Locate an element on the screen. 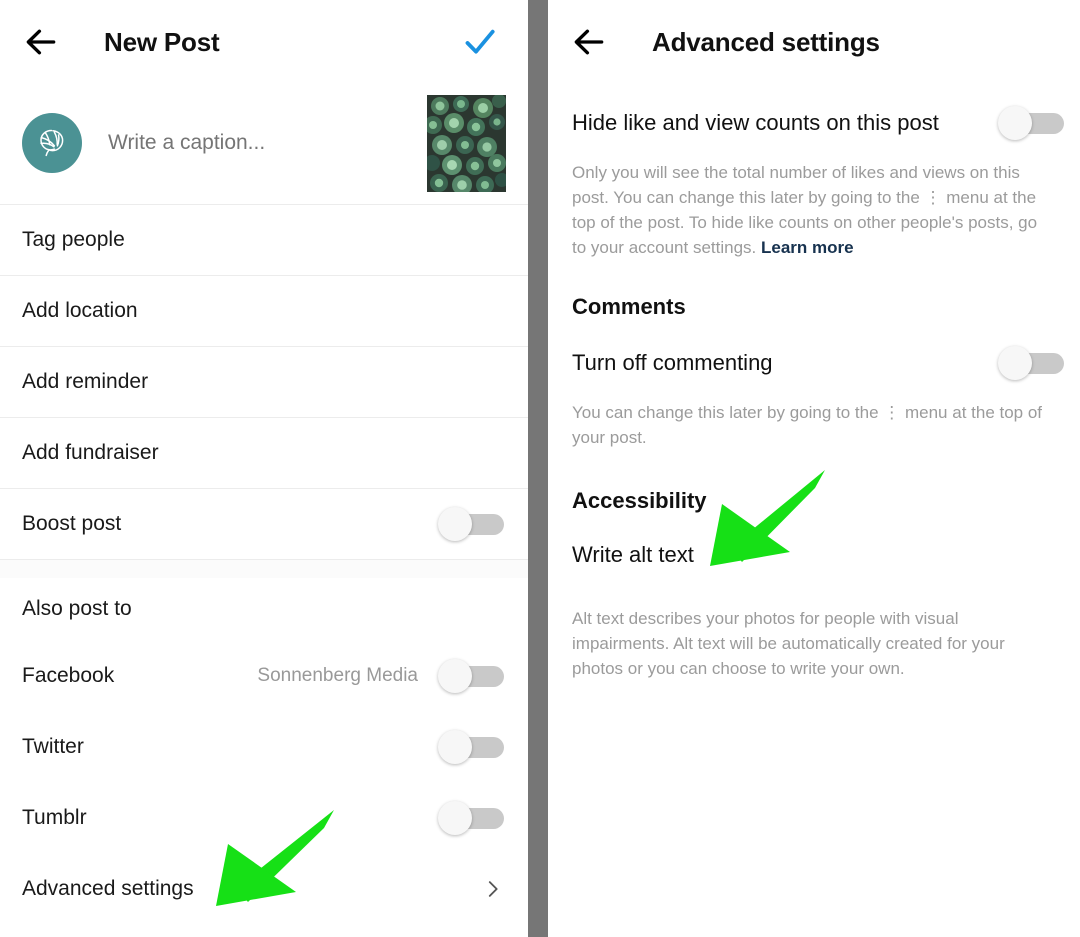  row-label: Tag people is located at coordinates (73, 239).